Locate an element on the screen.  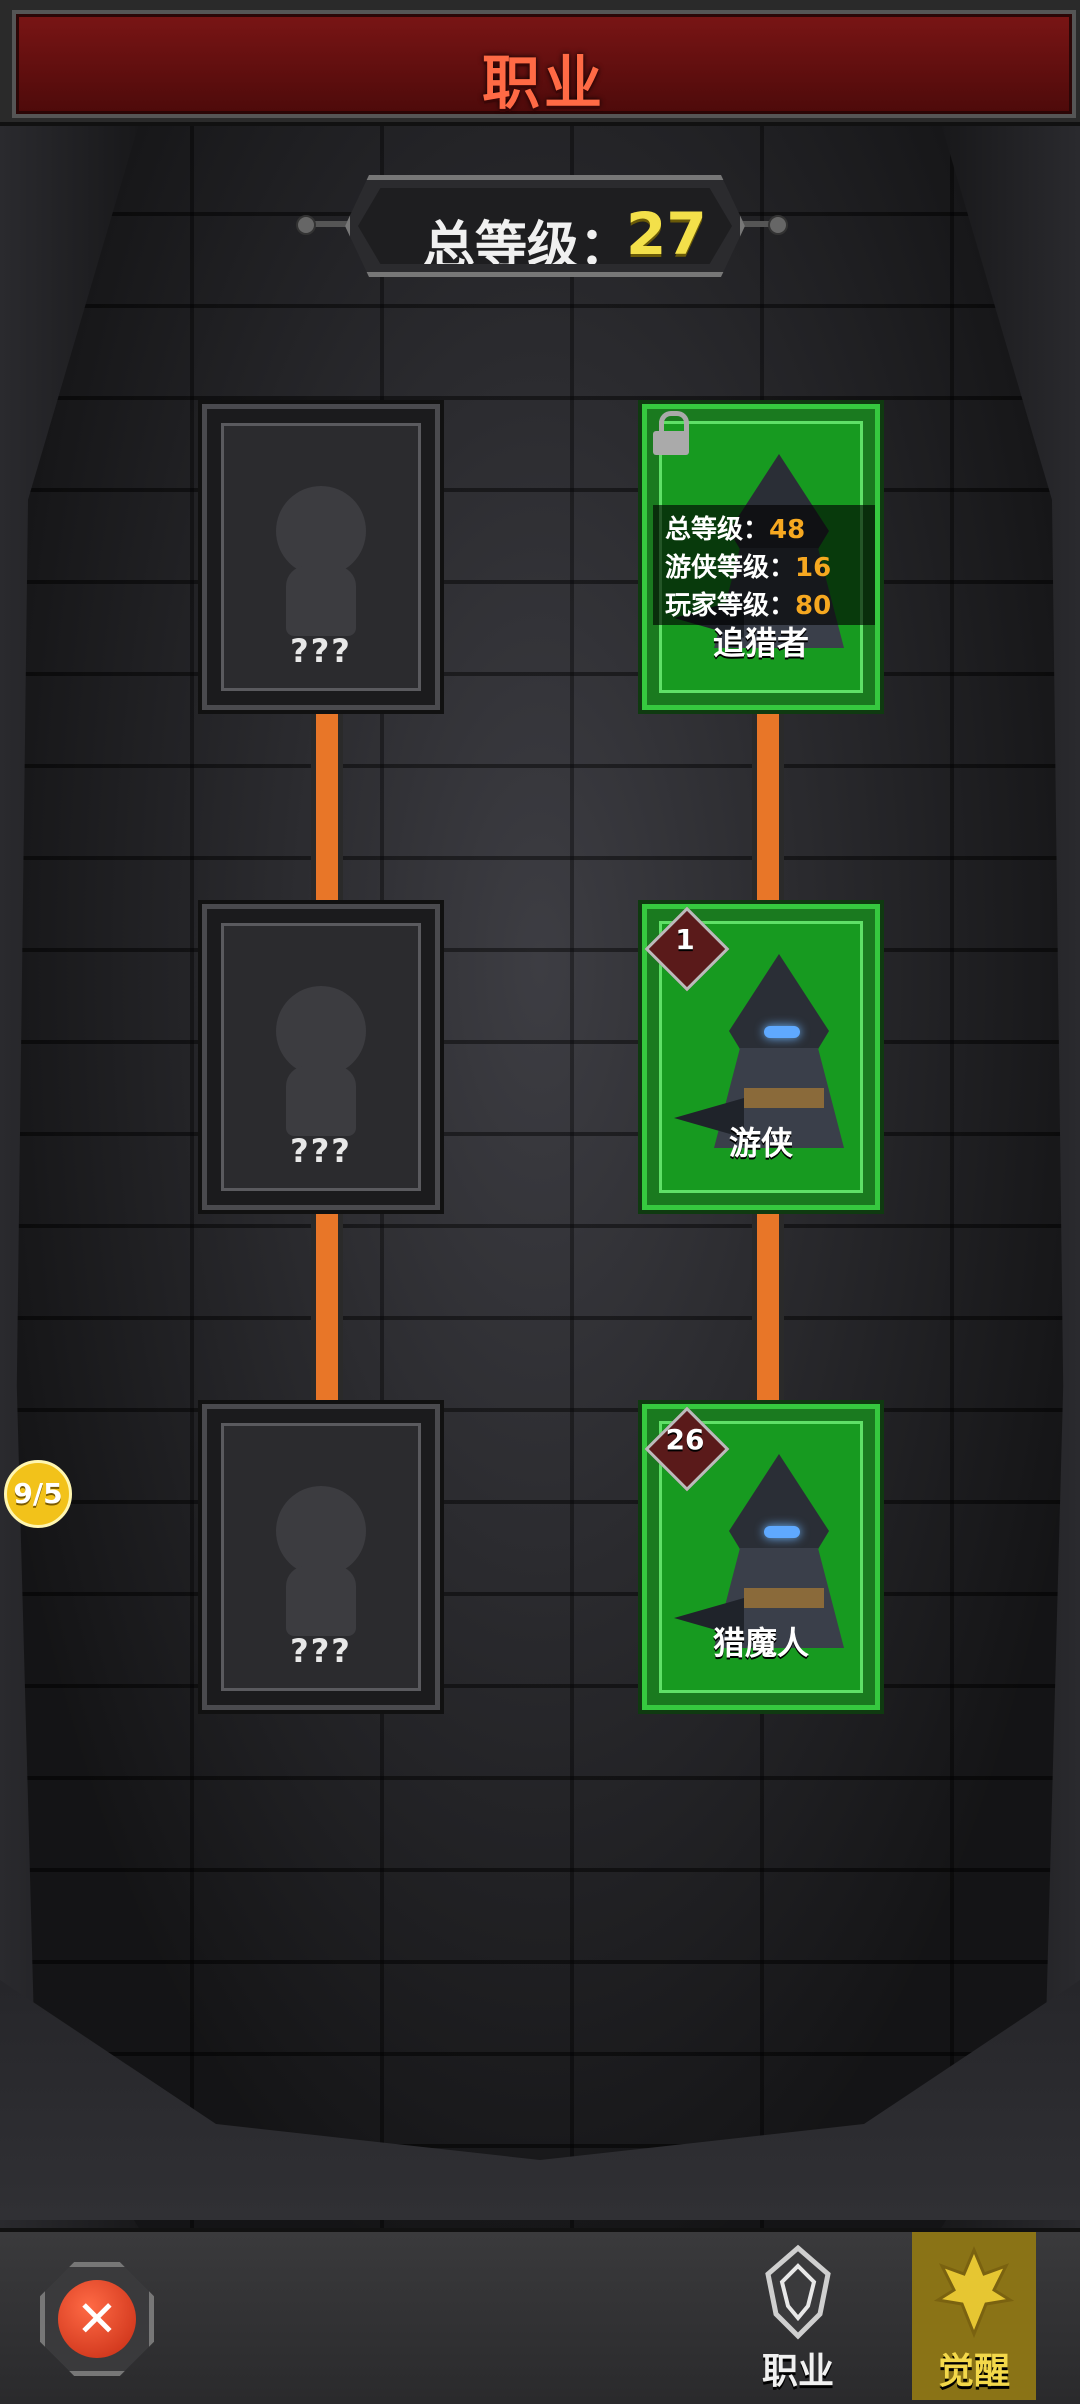
requirement-player-level: 玩家等级：80 is located at coordinates (748, 606).